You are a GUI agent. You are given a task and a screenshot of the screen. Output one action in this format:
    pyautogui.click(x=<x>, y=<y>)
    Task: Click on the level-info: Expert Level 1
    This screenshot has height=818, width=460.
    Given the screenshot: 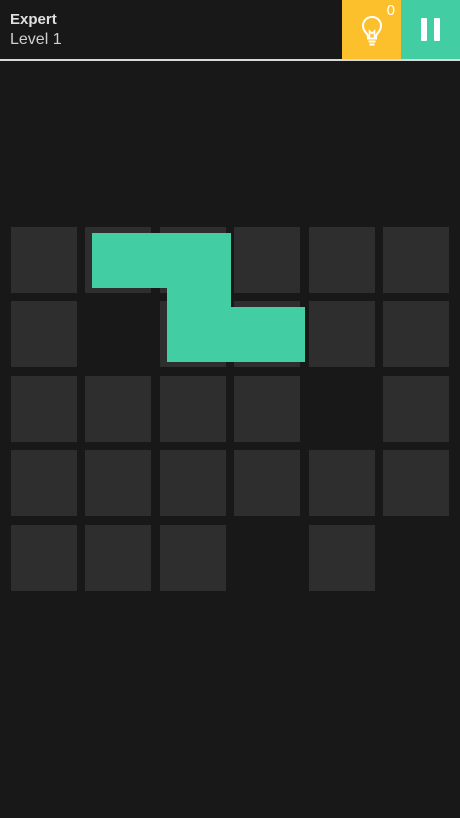 What is the action you would take?
    pyautogui.click(x=36, y=31)
    